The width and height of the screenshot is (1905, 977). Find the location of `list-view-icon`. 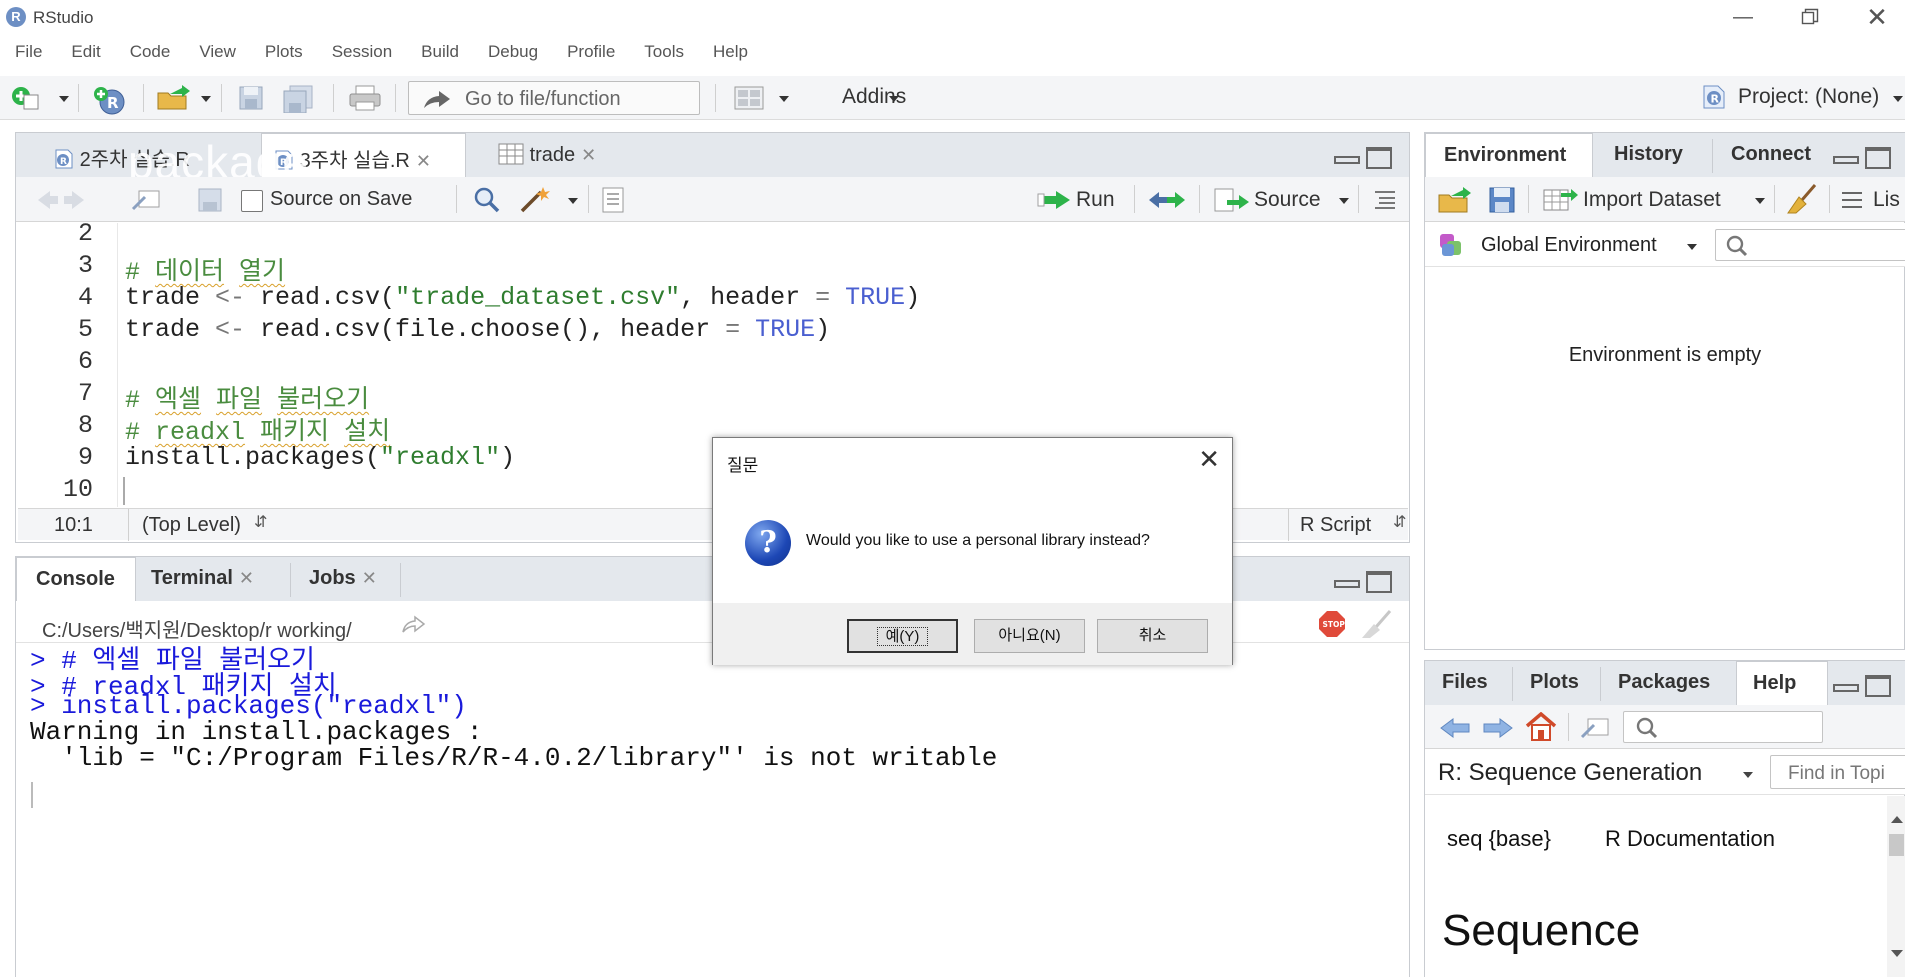

list-view-icon is located at coordinates (1852, 200).